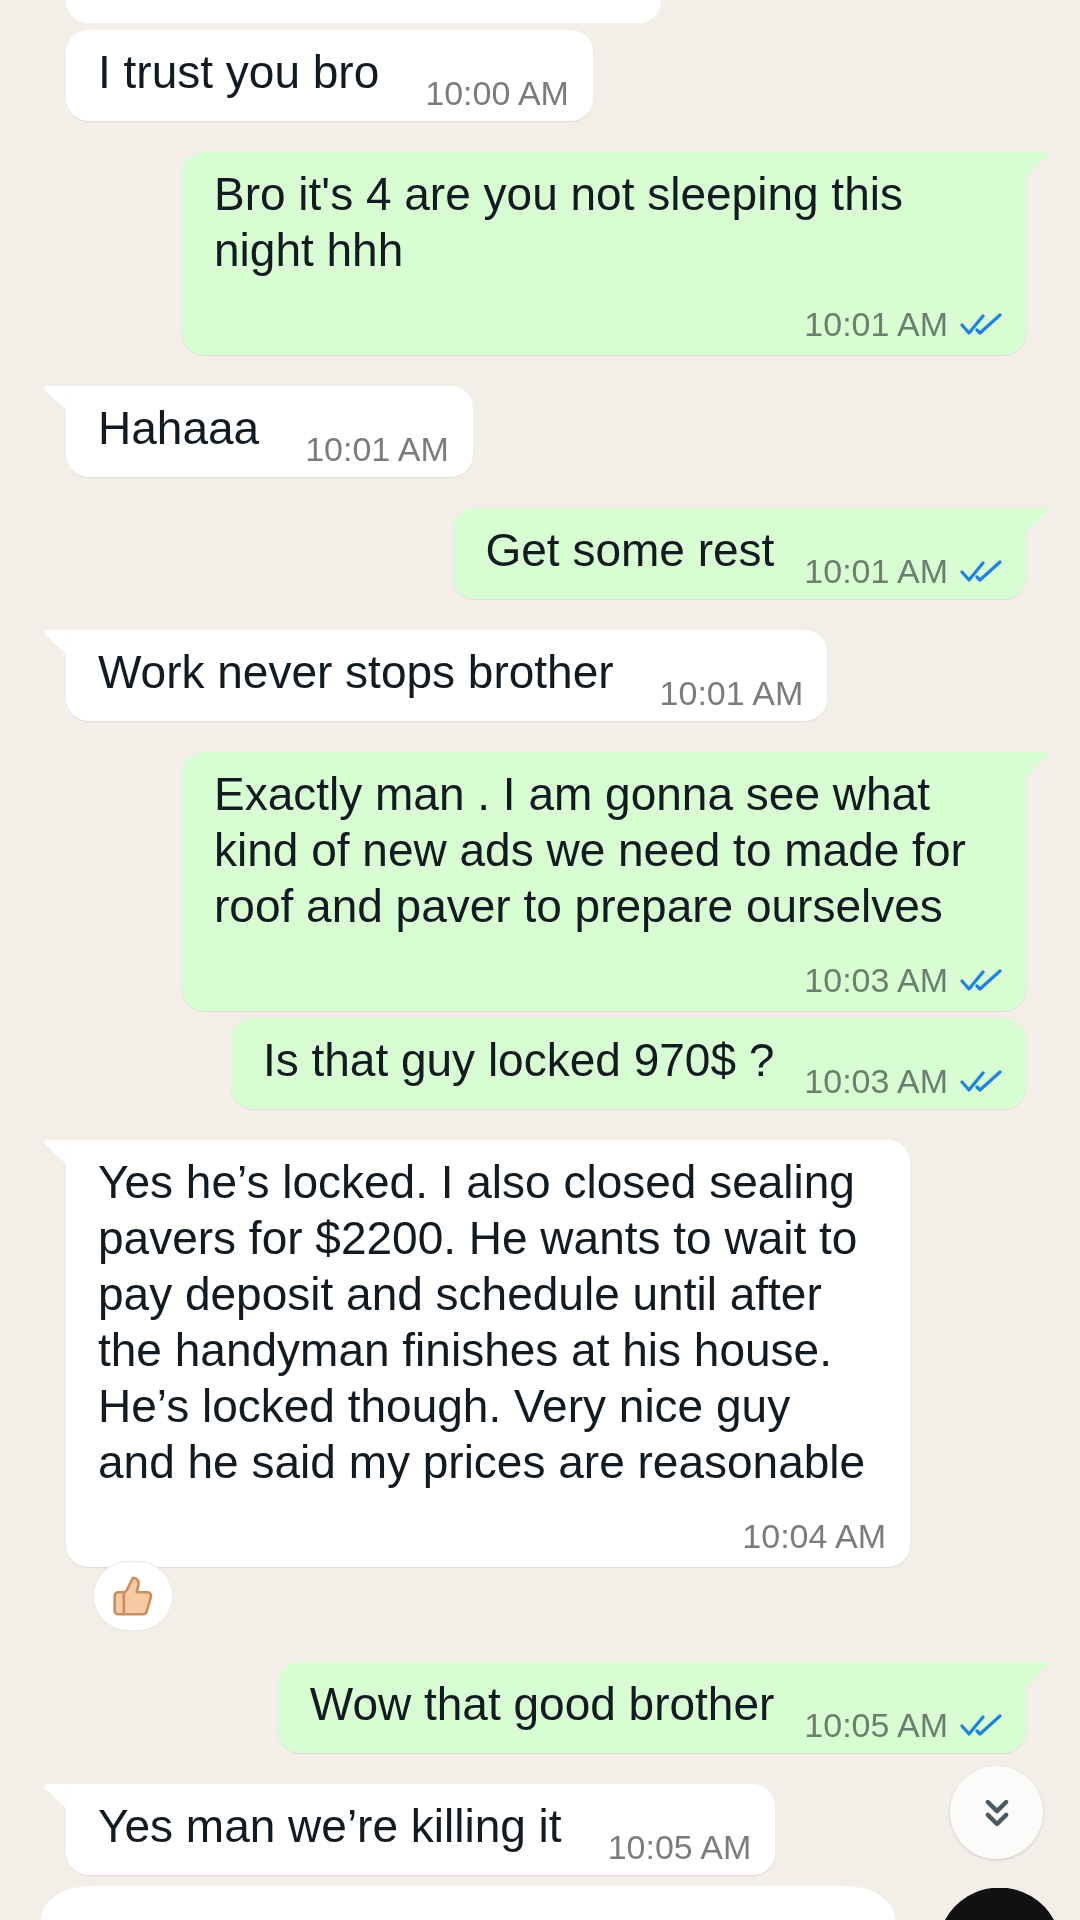  What do you see at coordinates (999, 1904) in the screenshot?
I see `action-button` at bounding box center [999, 1904].